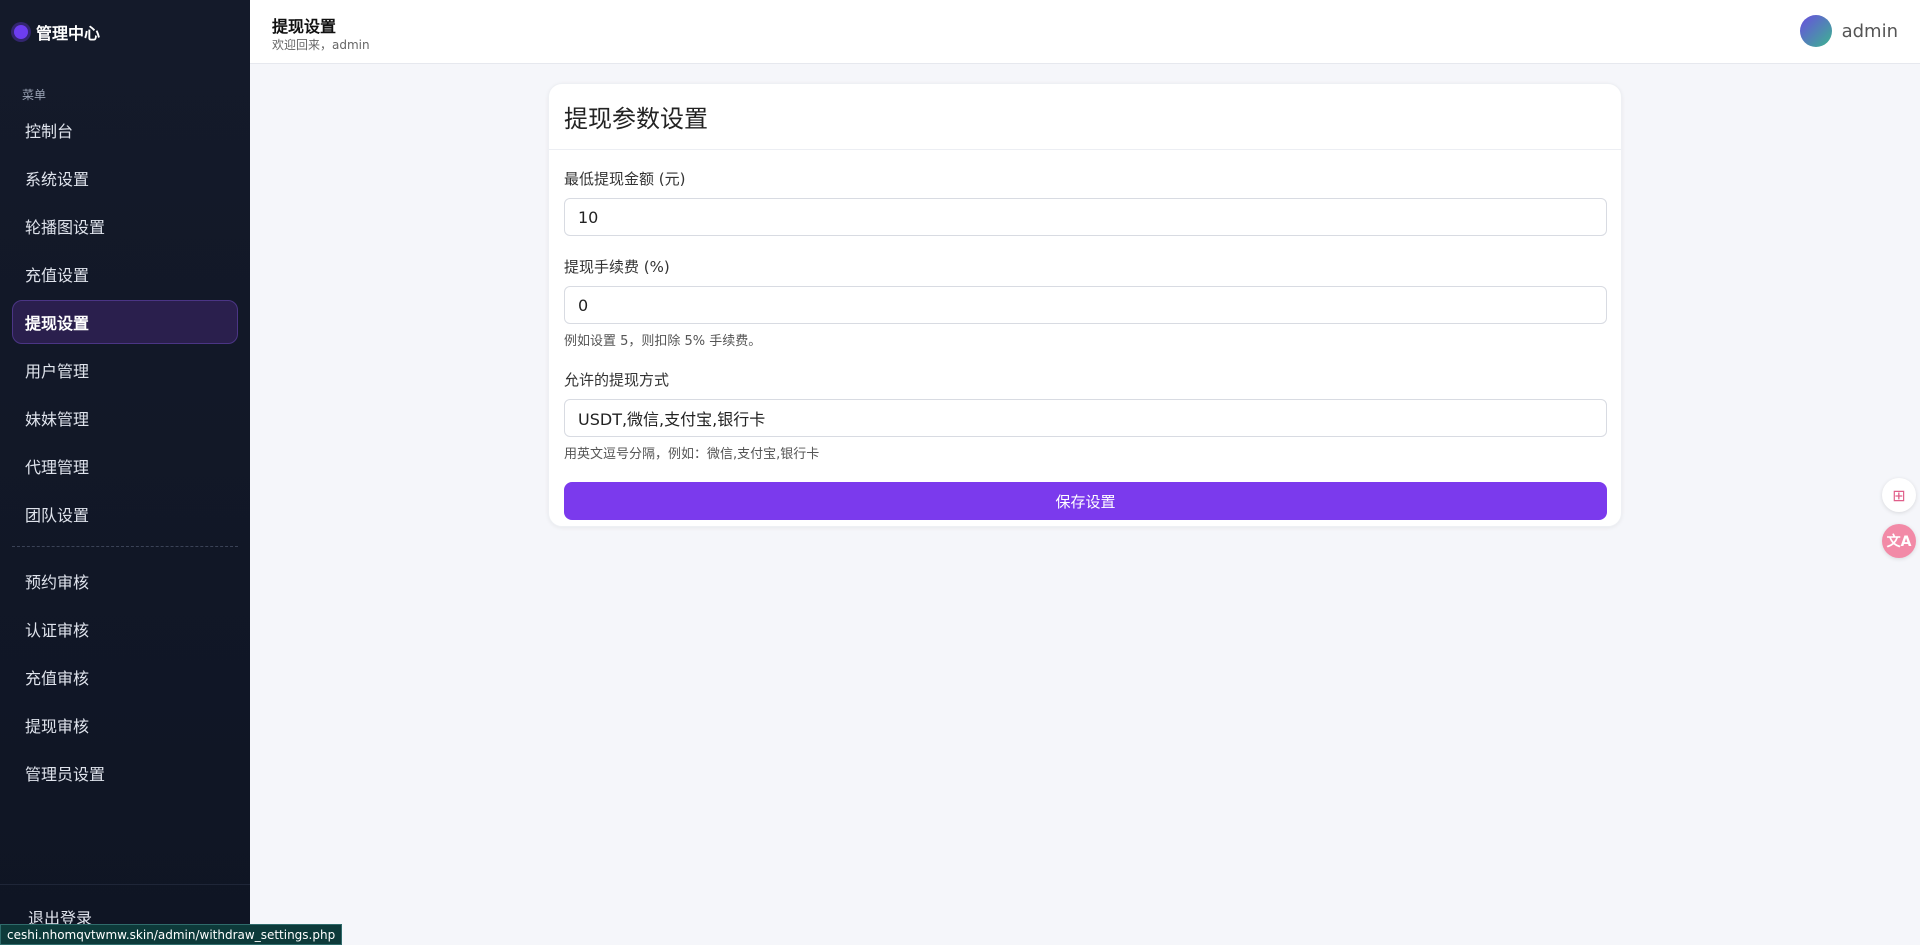  What do you see at coordinates (125, 130) in the screenshot?
I see `sidebar-item-dashboard: 控制台` at bounding box center [125, 130].